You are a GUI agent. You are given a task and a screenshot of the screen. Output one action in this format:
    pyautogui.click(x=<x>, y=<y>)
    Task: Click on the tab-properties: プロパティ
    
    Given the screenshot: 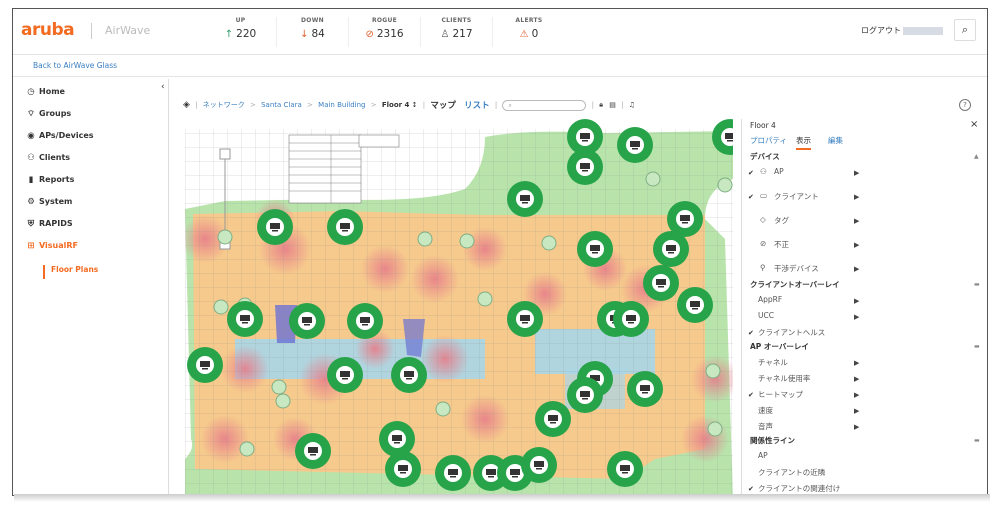 What is the action you would take?
    pyautogui.click(x=768, y=140)
    